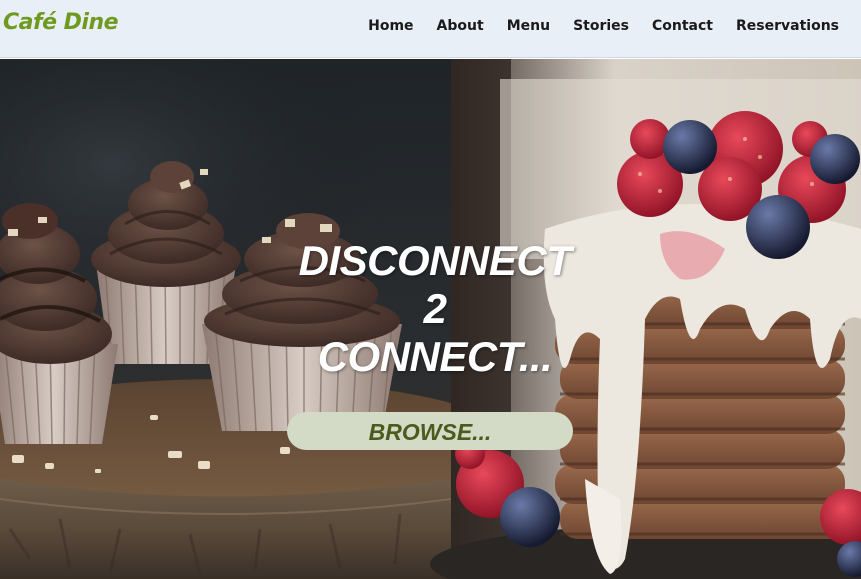  Describe the element at coordinates (528, 26) in the screenshot. I see `nav-menu: Menu` at that location.